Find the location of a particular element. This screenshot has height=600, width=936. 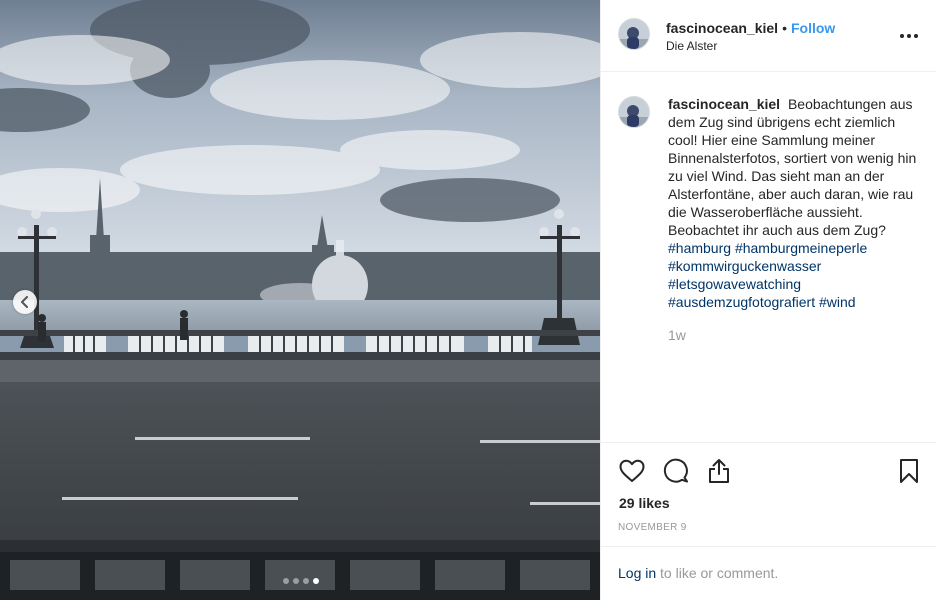

share-button is located at coordinates (719, 471).